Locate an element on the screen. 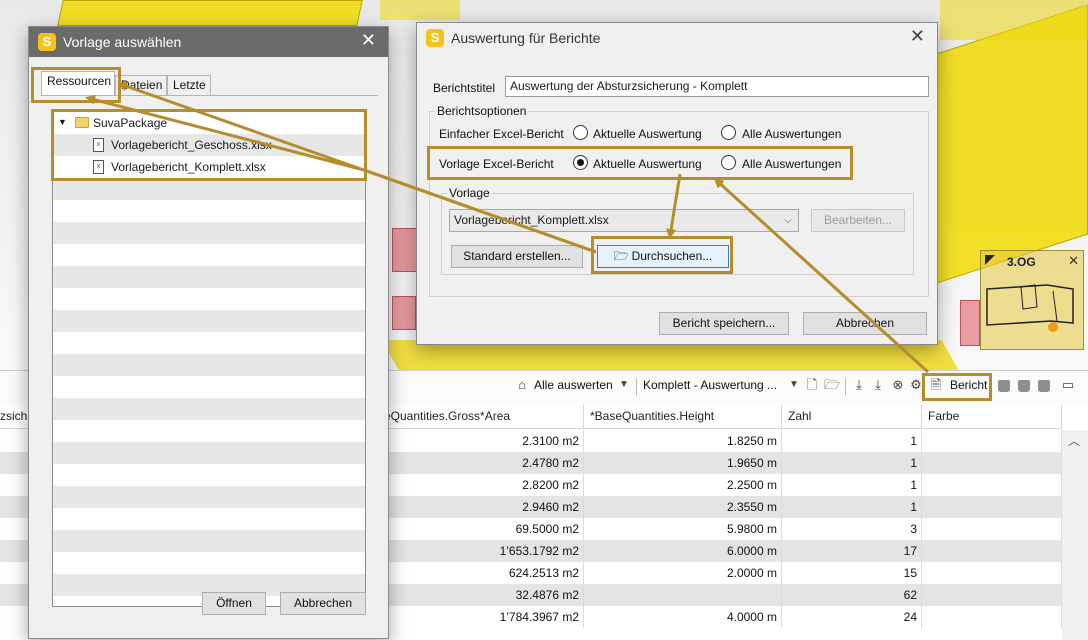 The width and height of the screenshot is (1088, 640). dialog-title: Auswertung für Berichte is located at coordinates (526, 38).